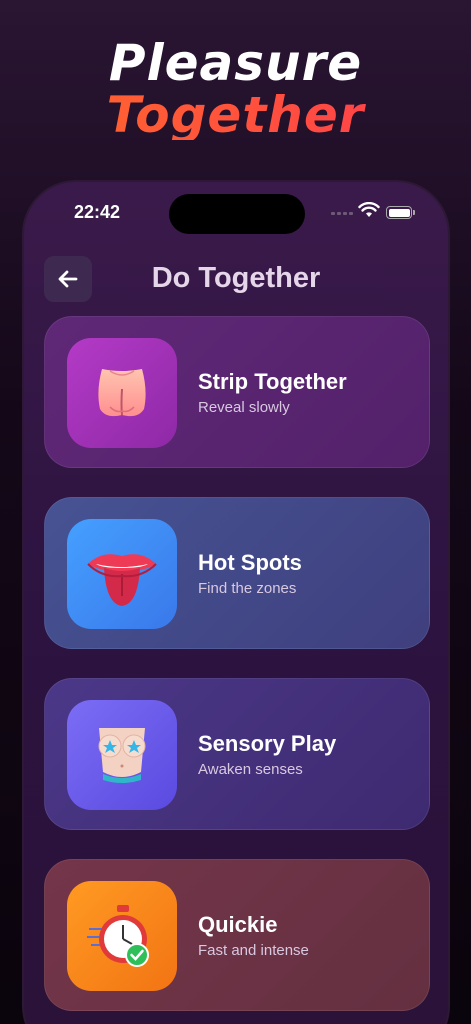  What do you see at coordinates (267, 743) in the screenshot?
I see `card-title: Sensory Play` at bounding box center [267, 743].